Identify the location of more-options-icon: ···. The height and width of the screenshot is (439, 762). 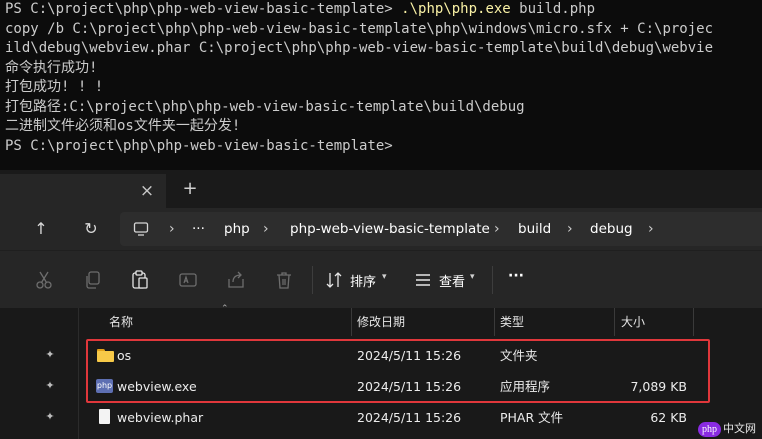
(516, 276).